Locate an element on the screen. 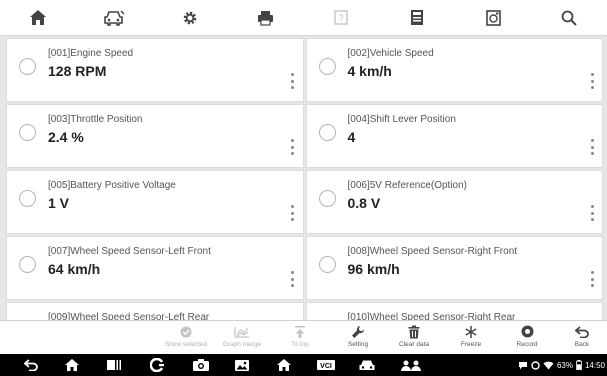  show-selected-label: Show selected is located at coordinates (186, 344).